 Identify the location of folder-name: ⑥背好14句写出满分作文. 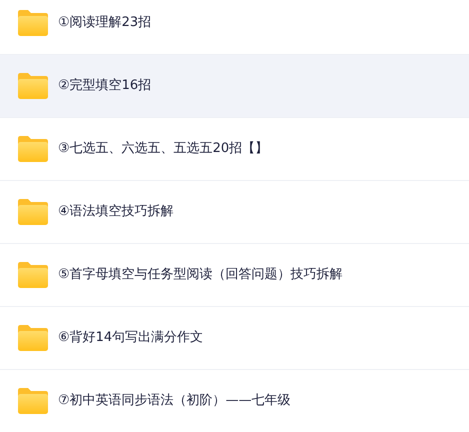
(131, 338).